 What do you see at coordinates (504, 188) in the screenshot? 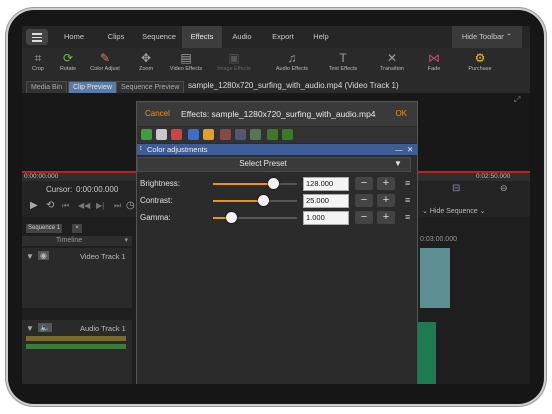
I see `zoom-out-icon: ⊖` at bounding box center [504, 188].